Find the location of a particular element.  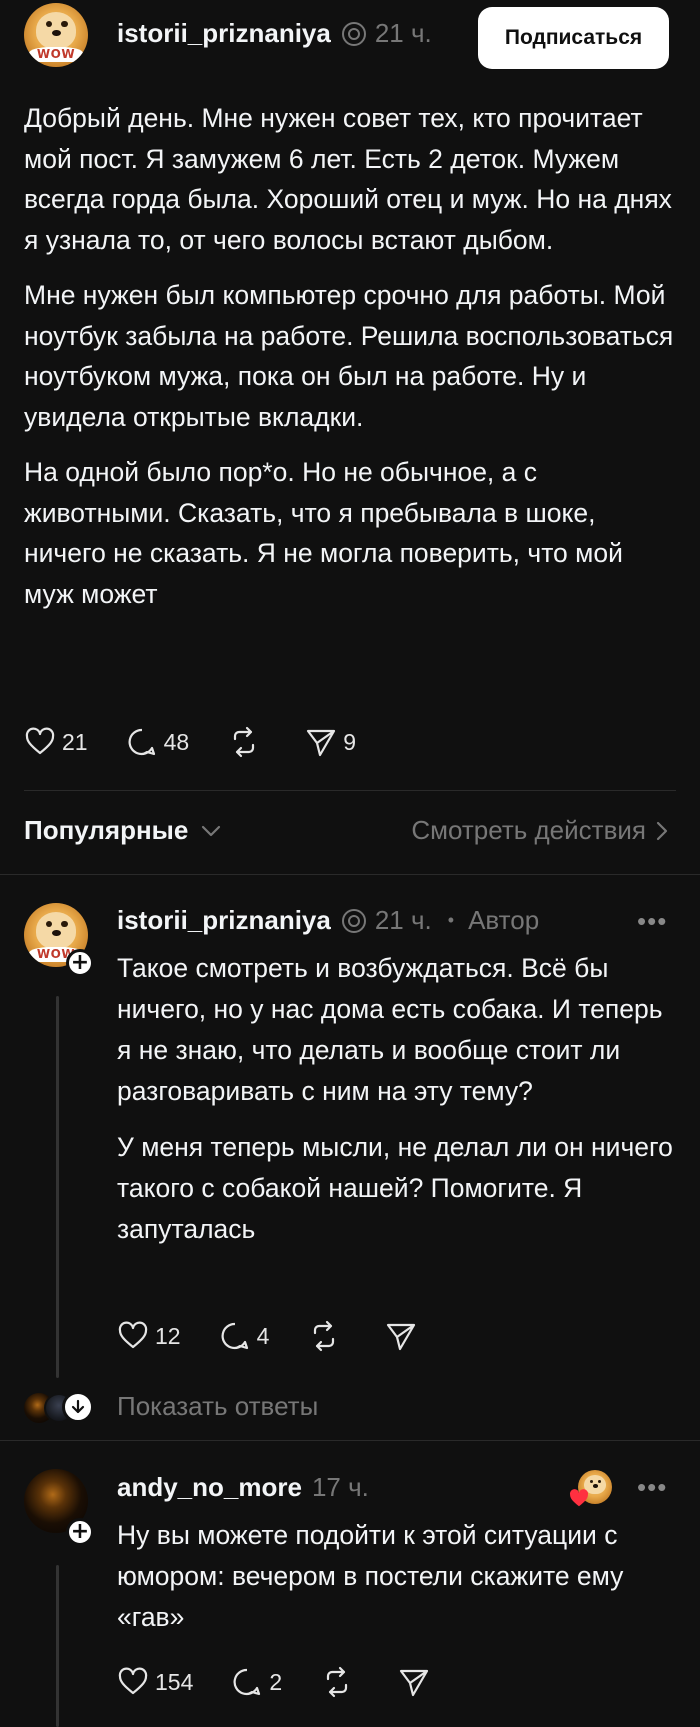

like-button: 154 is located at coordinates (155, 1682).